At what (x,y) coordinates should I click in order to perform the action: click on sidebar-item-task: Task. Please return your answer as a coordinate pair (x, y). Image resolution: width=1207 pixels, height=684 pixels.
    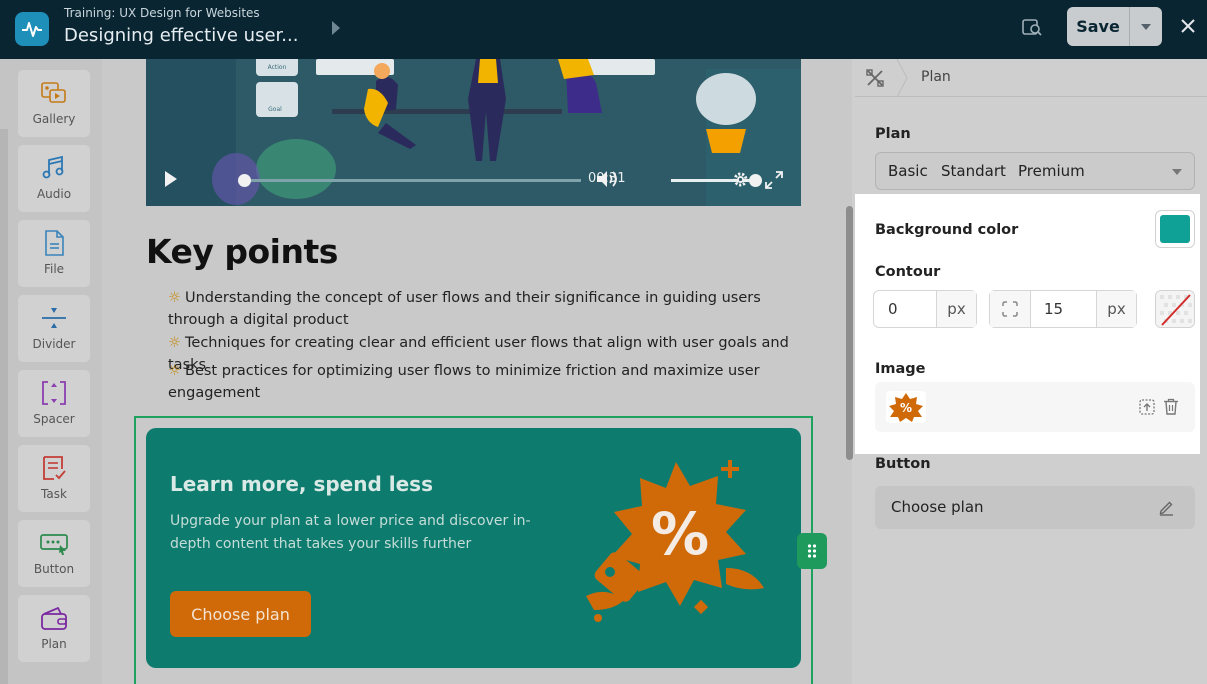
    Looking at the image, I should click on (54, 478).